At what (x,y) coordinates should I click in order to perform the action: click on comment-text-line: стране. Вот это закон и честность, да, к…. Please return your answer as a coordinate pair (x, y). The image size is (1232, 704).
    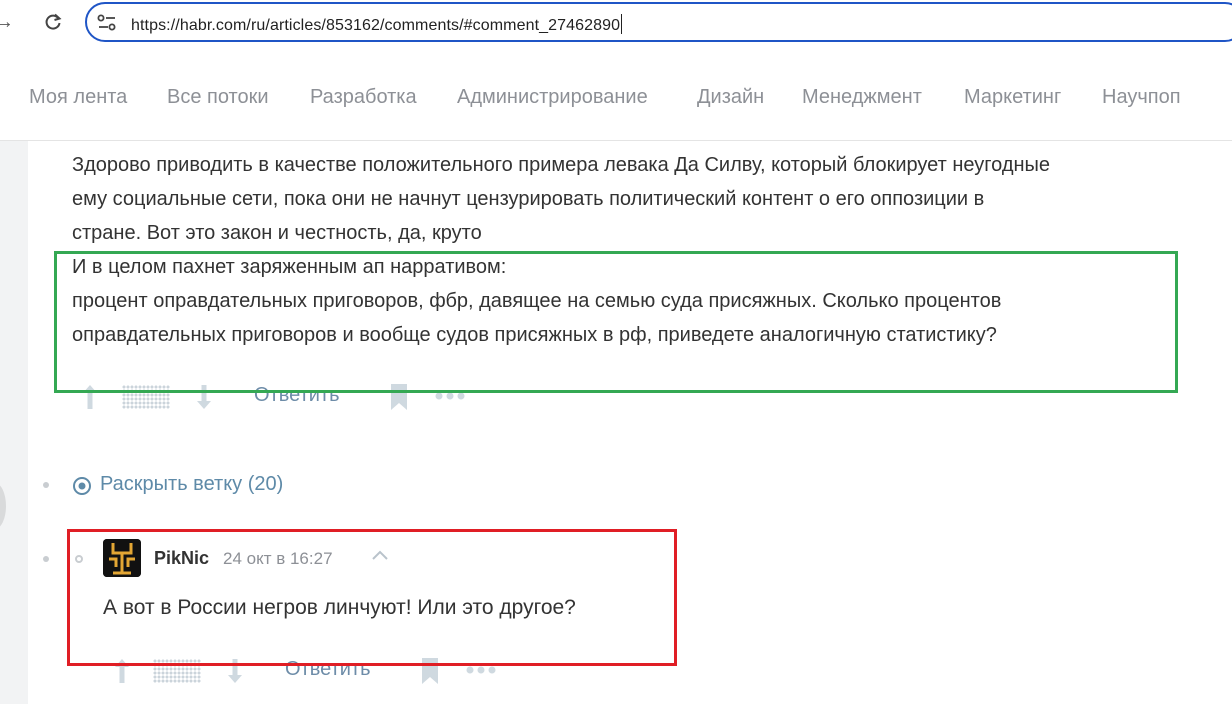
    Looking at the image, I should click on (277, 233).